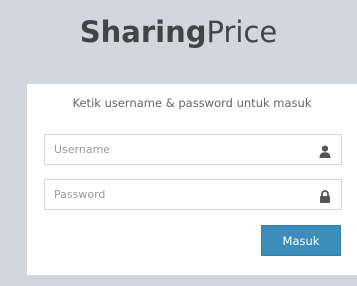 The width and height of the screenshot is (357, 286). What do you see at coordinates (143, 32) in the screenshot?
I see `logo-bold-text: Sharing` at bounding box center [143, 32].